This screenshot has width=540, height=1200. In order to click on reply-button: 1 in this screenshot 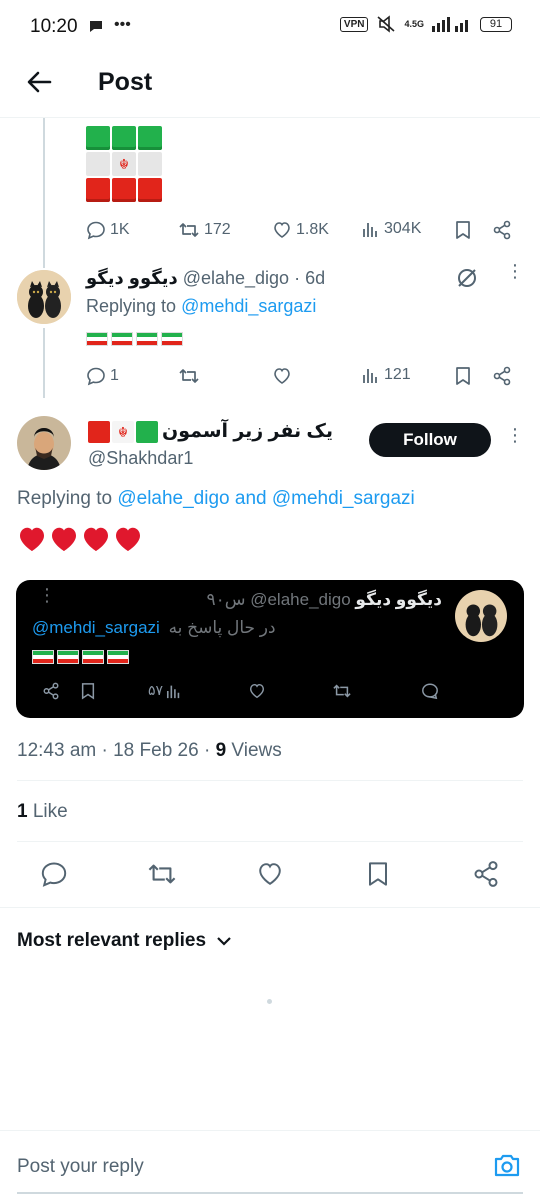, I will do `click(102, 376)`.